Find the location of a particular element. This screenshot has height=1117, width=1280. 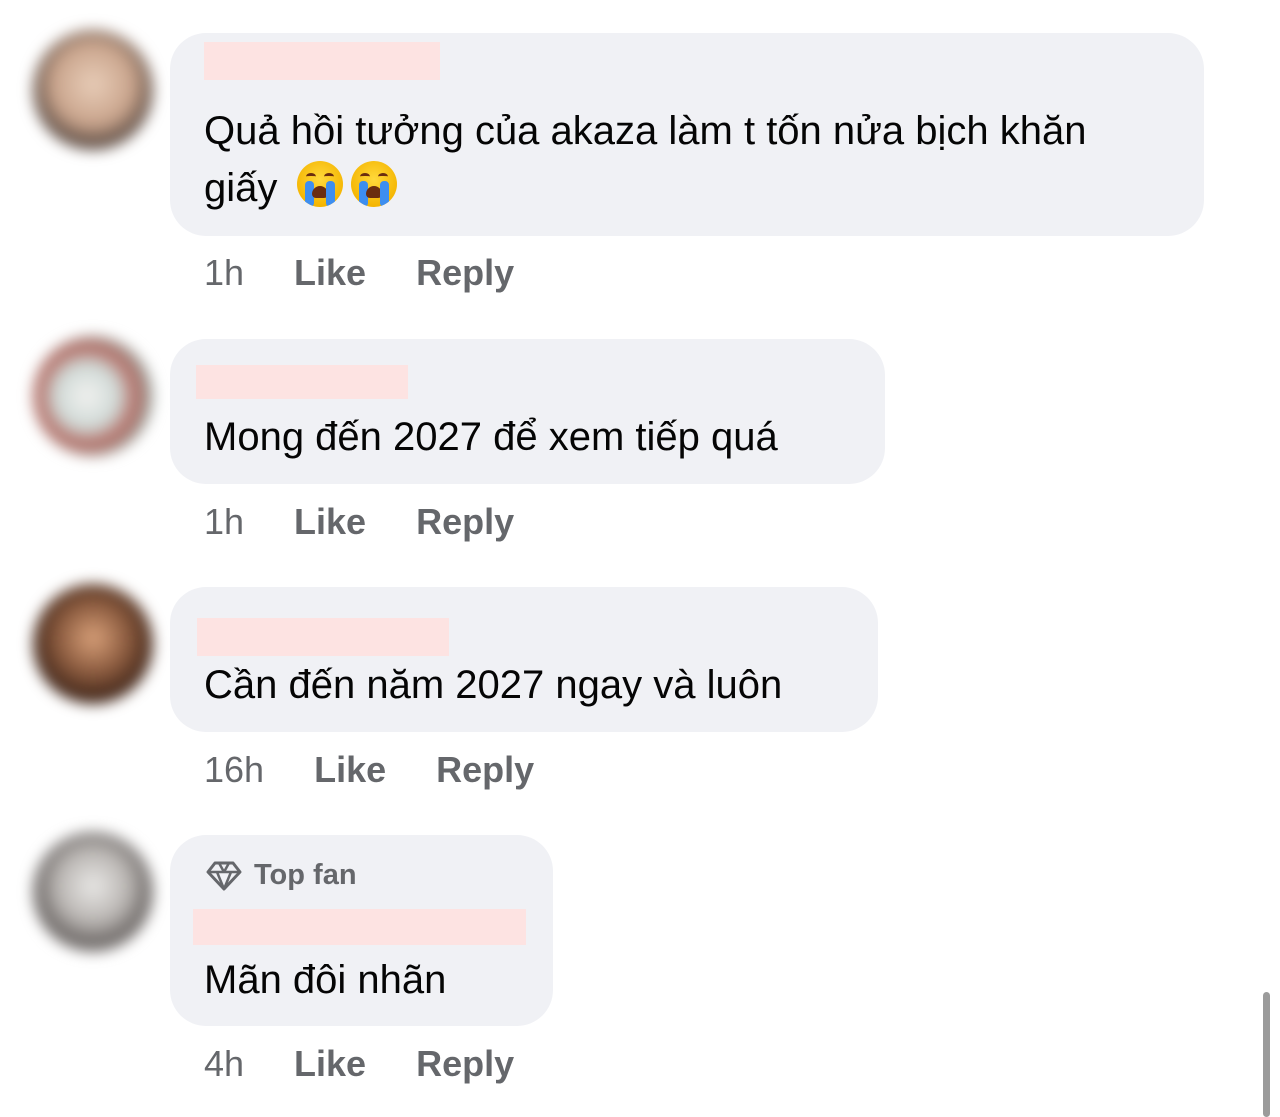

comment-text: Mong đến 2027 để xem tiếp quá is located at coordinates (527, 437).